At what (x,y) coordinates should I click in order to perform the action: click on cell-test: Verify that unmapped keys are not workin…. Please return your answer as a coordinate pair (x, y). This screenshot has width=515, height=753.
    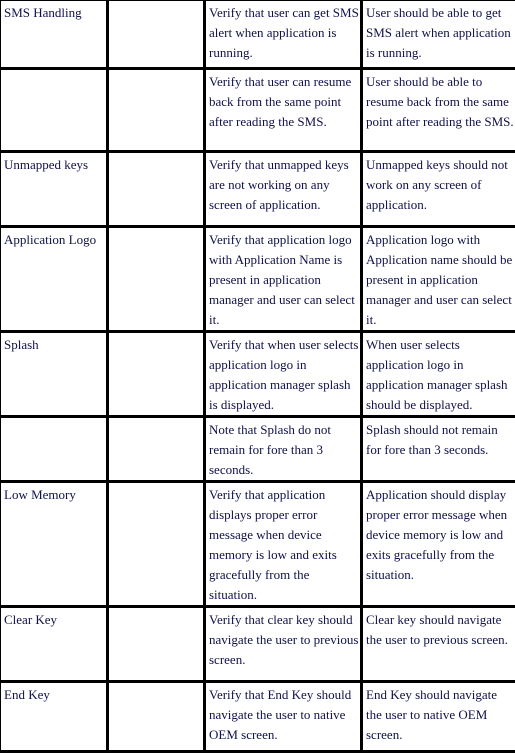
    Looking at the image, I should click on (283, 189).